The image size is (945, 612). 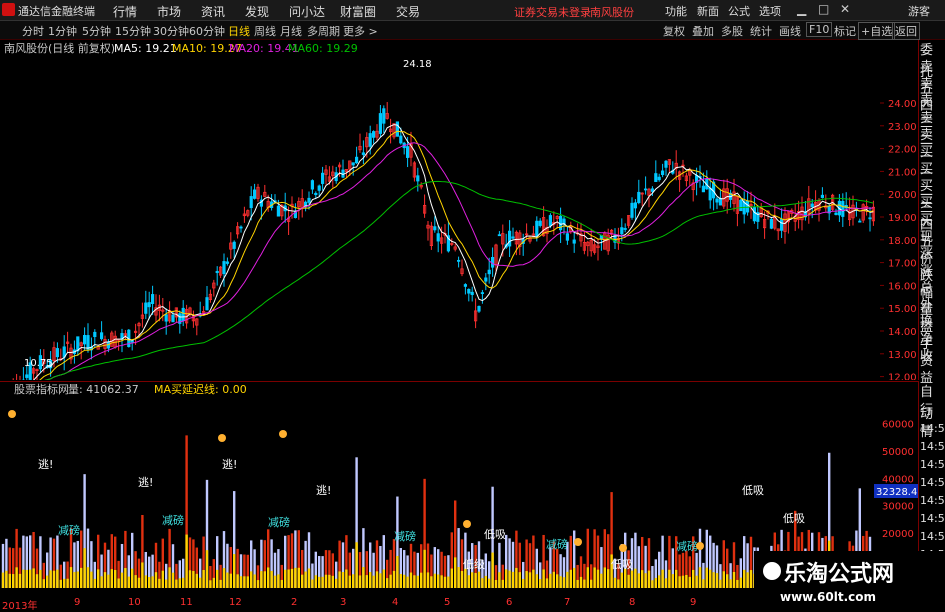 I want to click on stock-name: 南风股份, so click(x=612, y=12).